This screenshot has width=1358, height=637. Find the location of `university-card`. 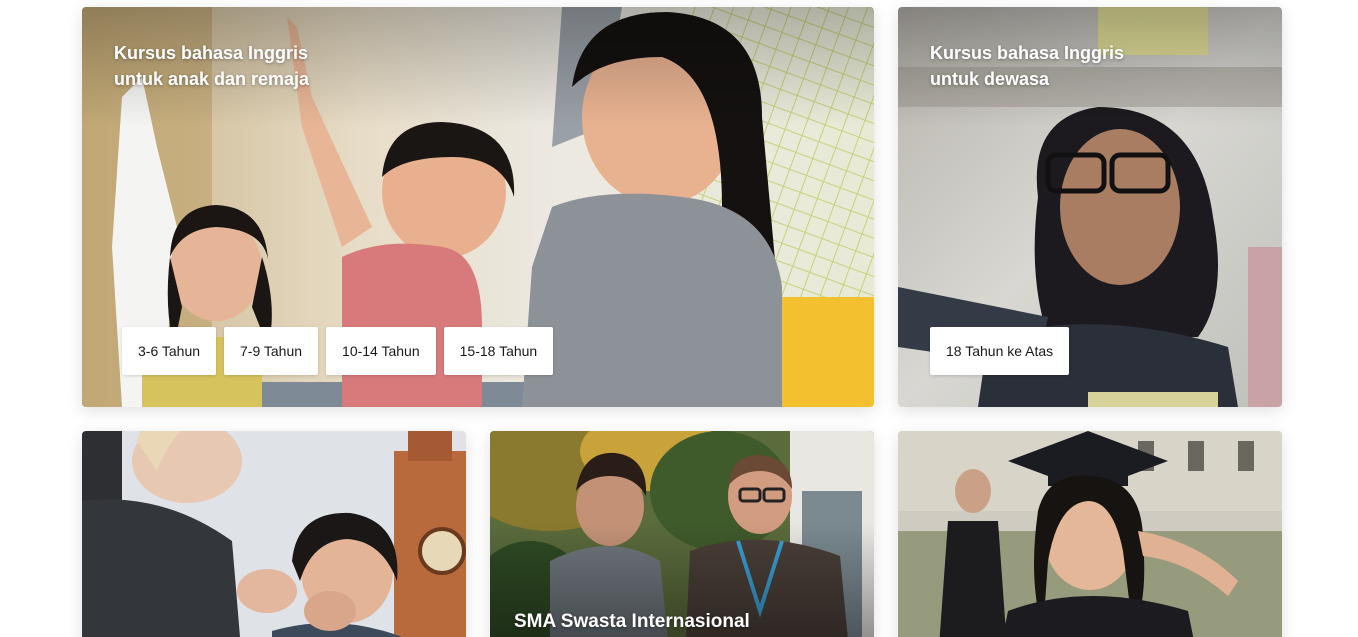

university-card is located at coordinates (1090, 534).